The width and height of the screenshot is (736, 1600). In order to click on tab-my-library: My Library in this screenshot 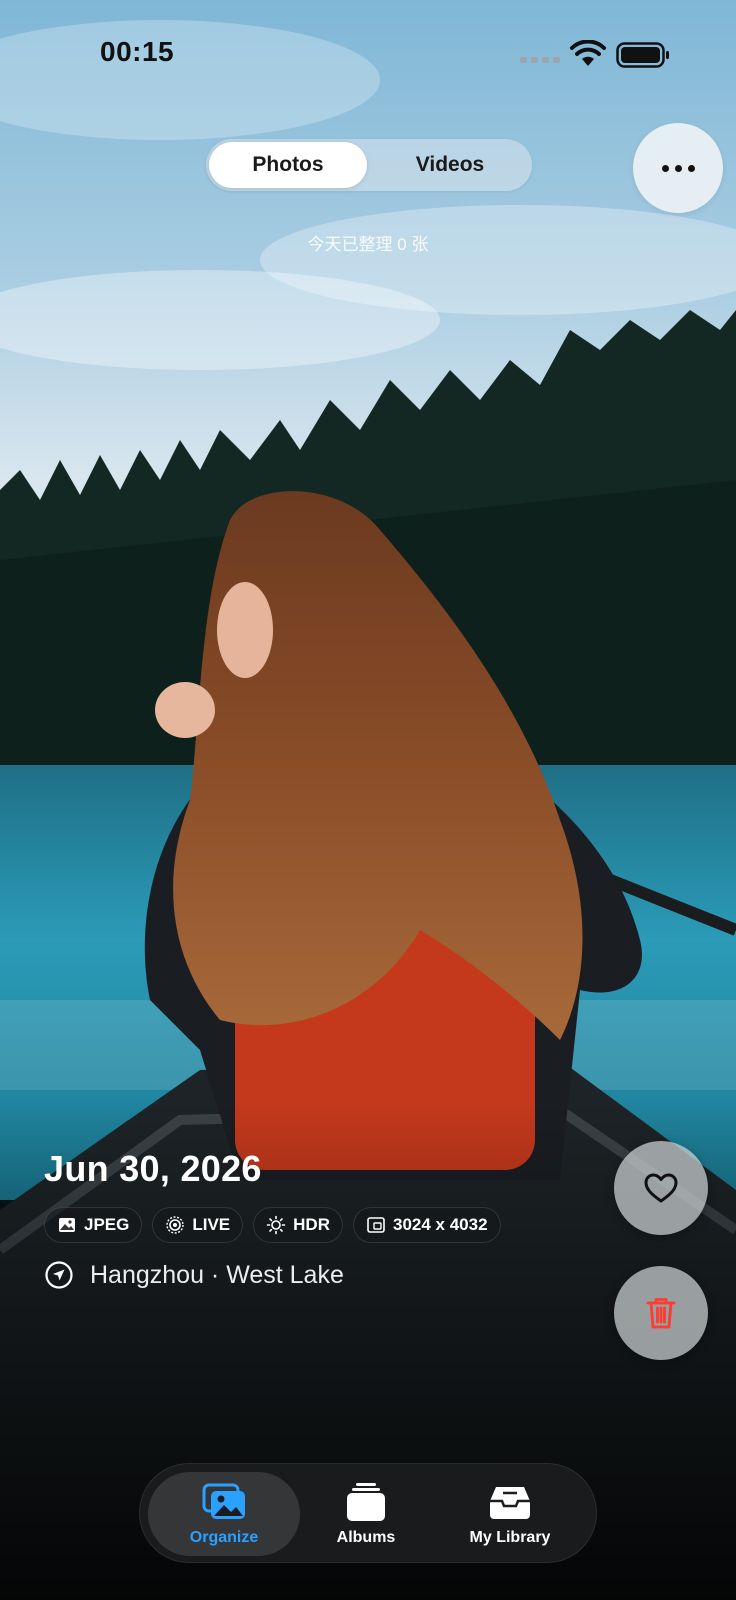, I will do `click(510, 1514)`.